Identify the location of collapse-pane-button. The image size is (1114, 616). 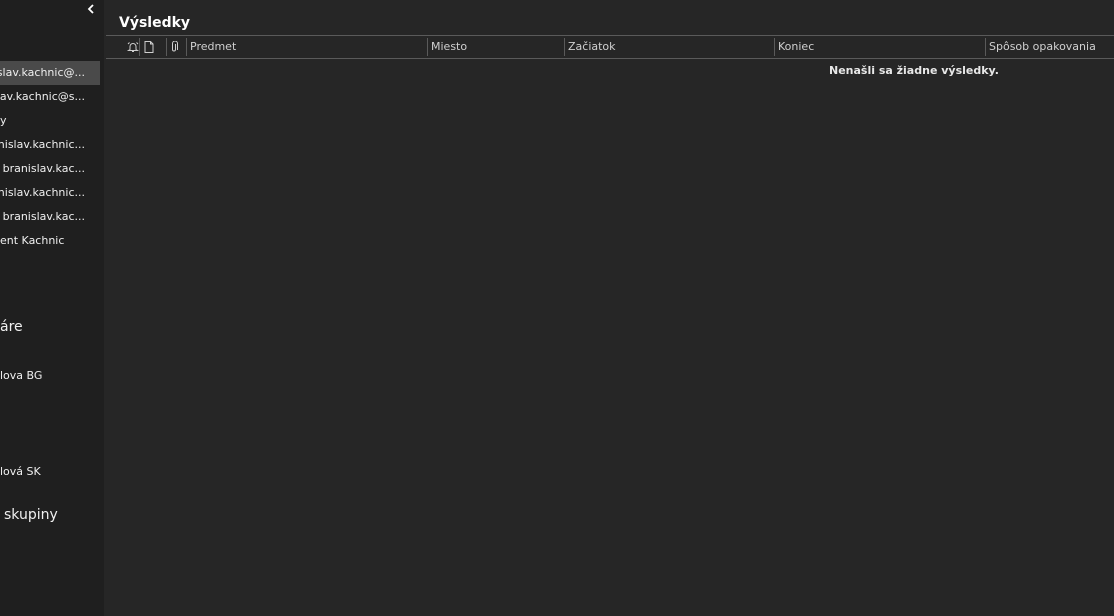
(91, 9).